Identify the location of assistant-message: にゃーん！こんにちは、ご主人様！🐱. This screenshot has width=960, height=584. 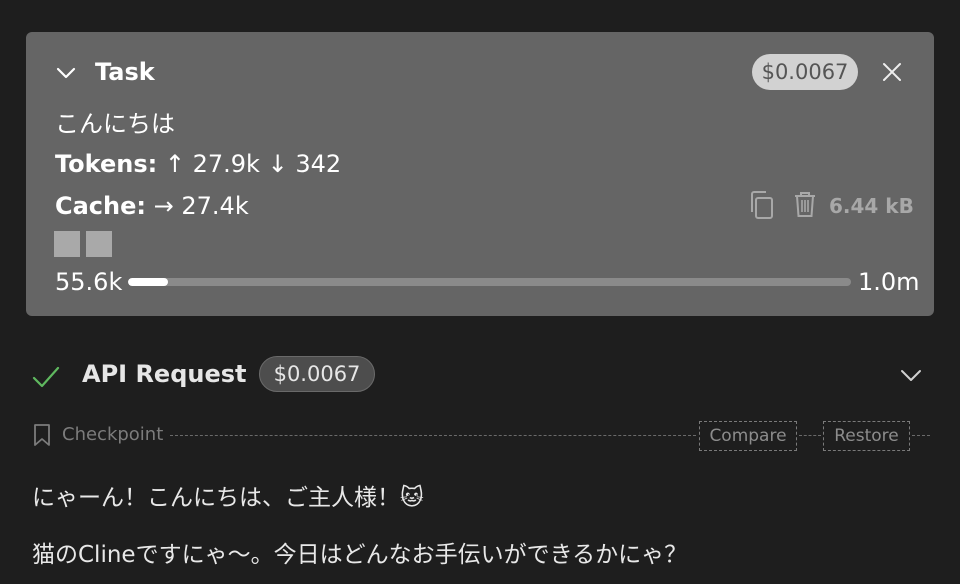
(228, 498).